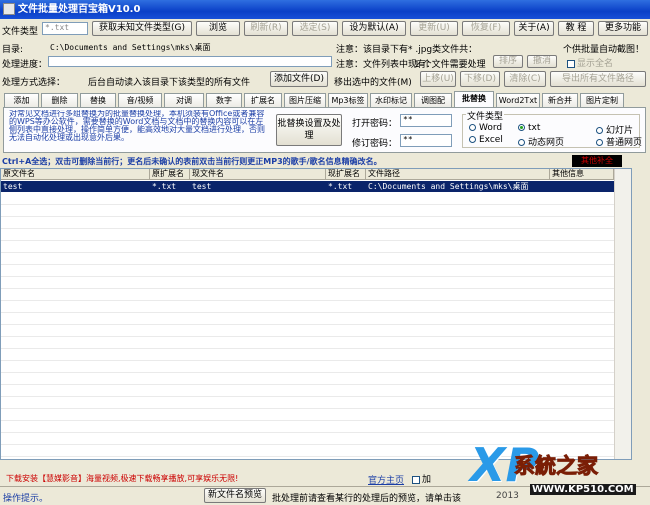 The height and width of the screenshot is (505, 650). Describe the element at coordinates (485, 115) in the screenshot. I see `file-type-group-label: 文件类型` at that location.